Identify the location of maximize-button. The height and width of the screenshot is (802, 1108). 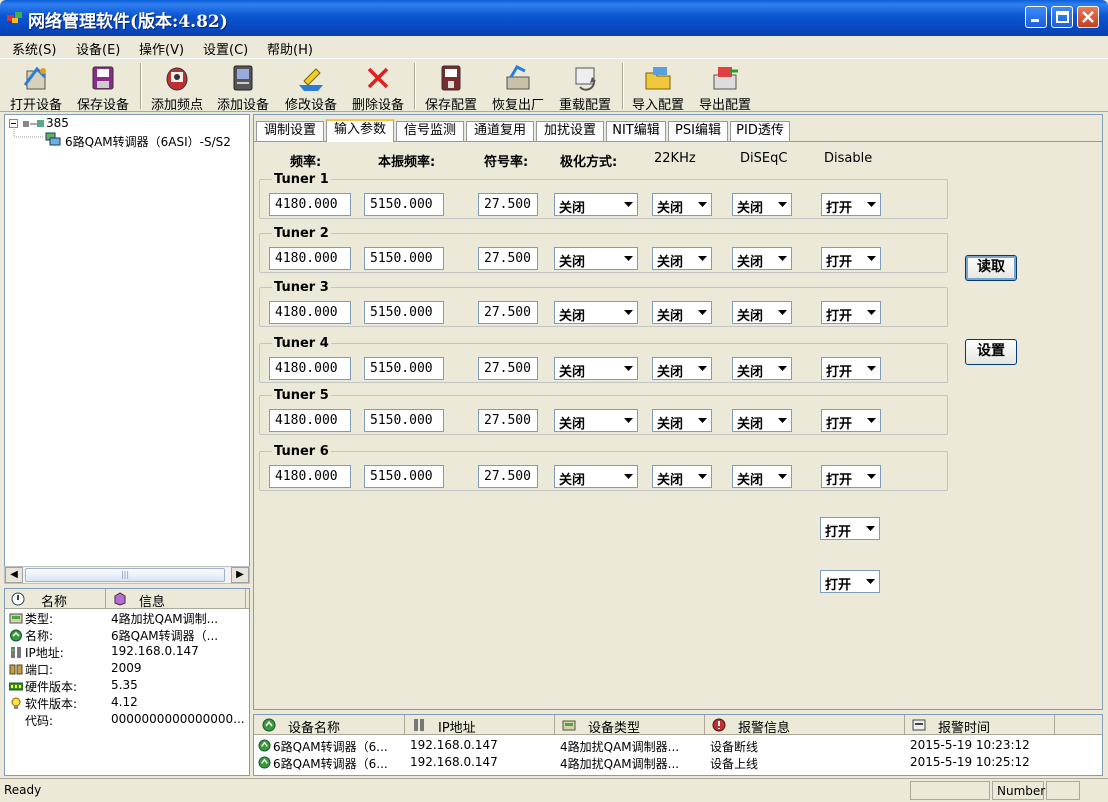
(1062, 17).